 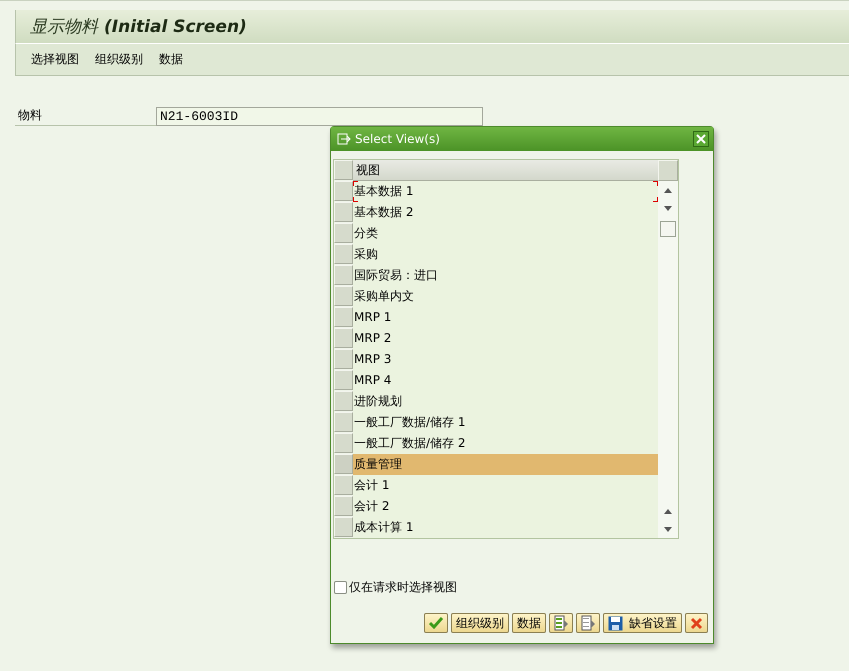 What do you see at coordinates (480, 623) in the screenshot?
I see `text-button: 组织级别` at bounding box center [480, 623].